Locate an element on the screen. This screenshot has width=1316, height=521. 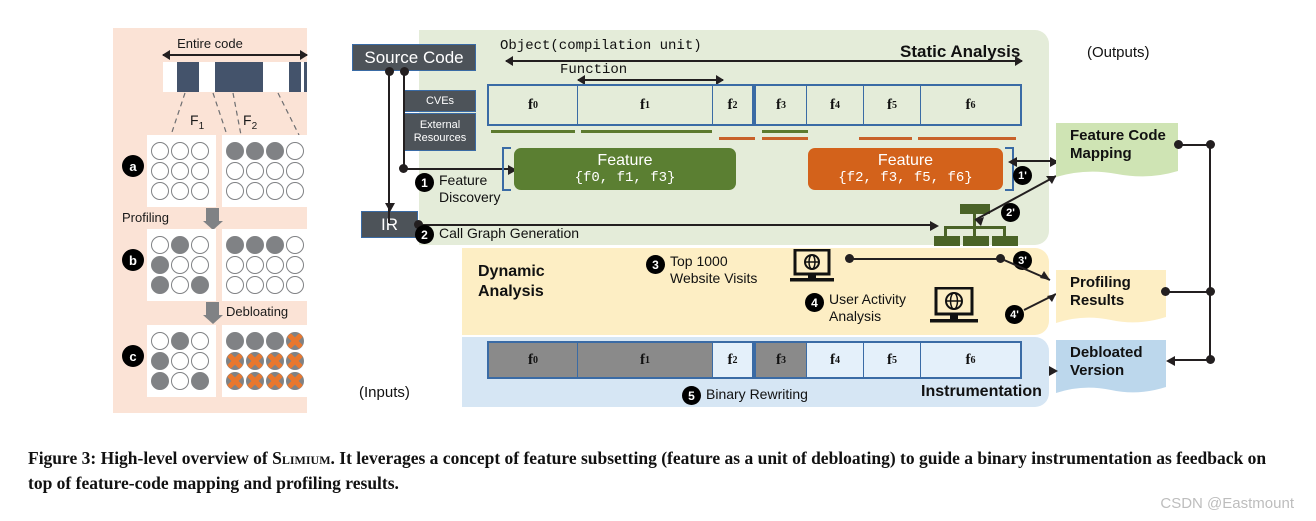
feature-f1-label: F1 is located at coordinates (197, 122).